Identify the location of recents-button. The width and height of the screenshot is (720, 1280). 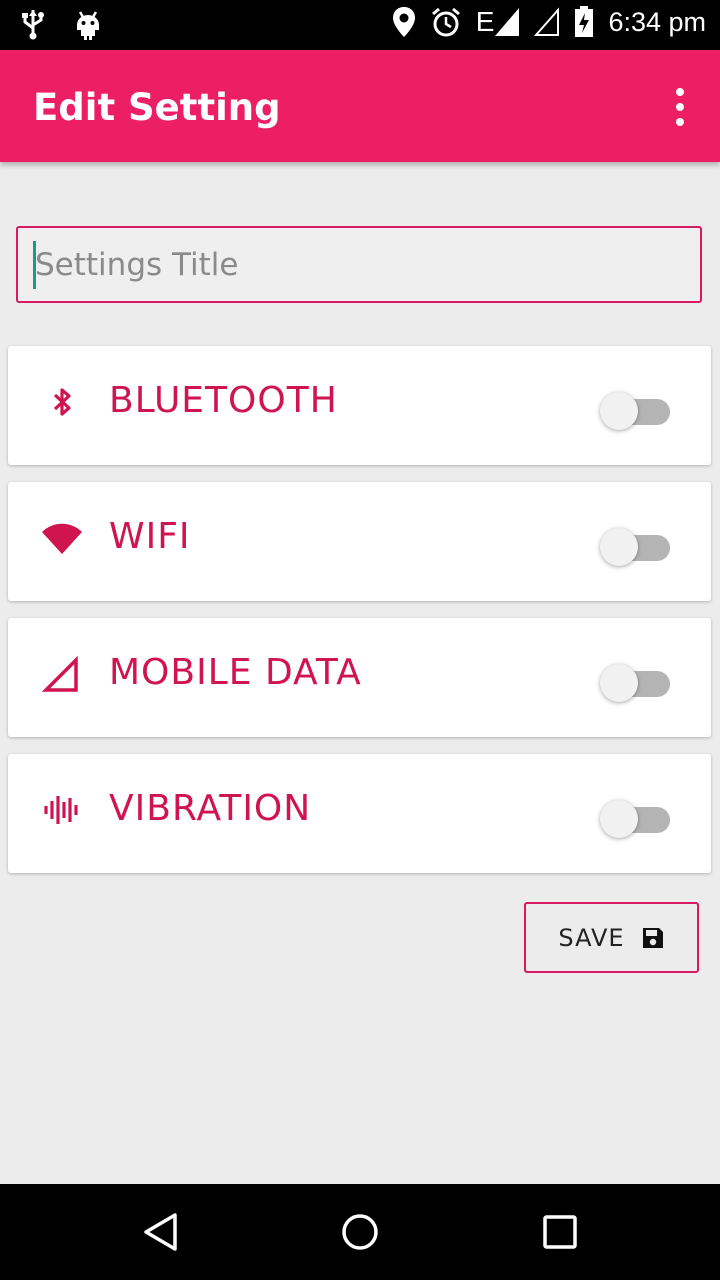
(560, 1232).